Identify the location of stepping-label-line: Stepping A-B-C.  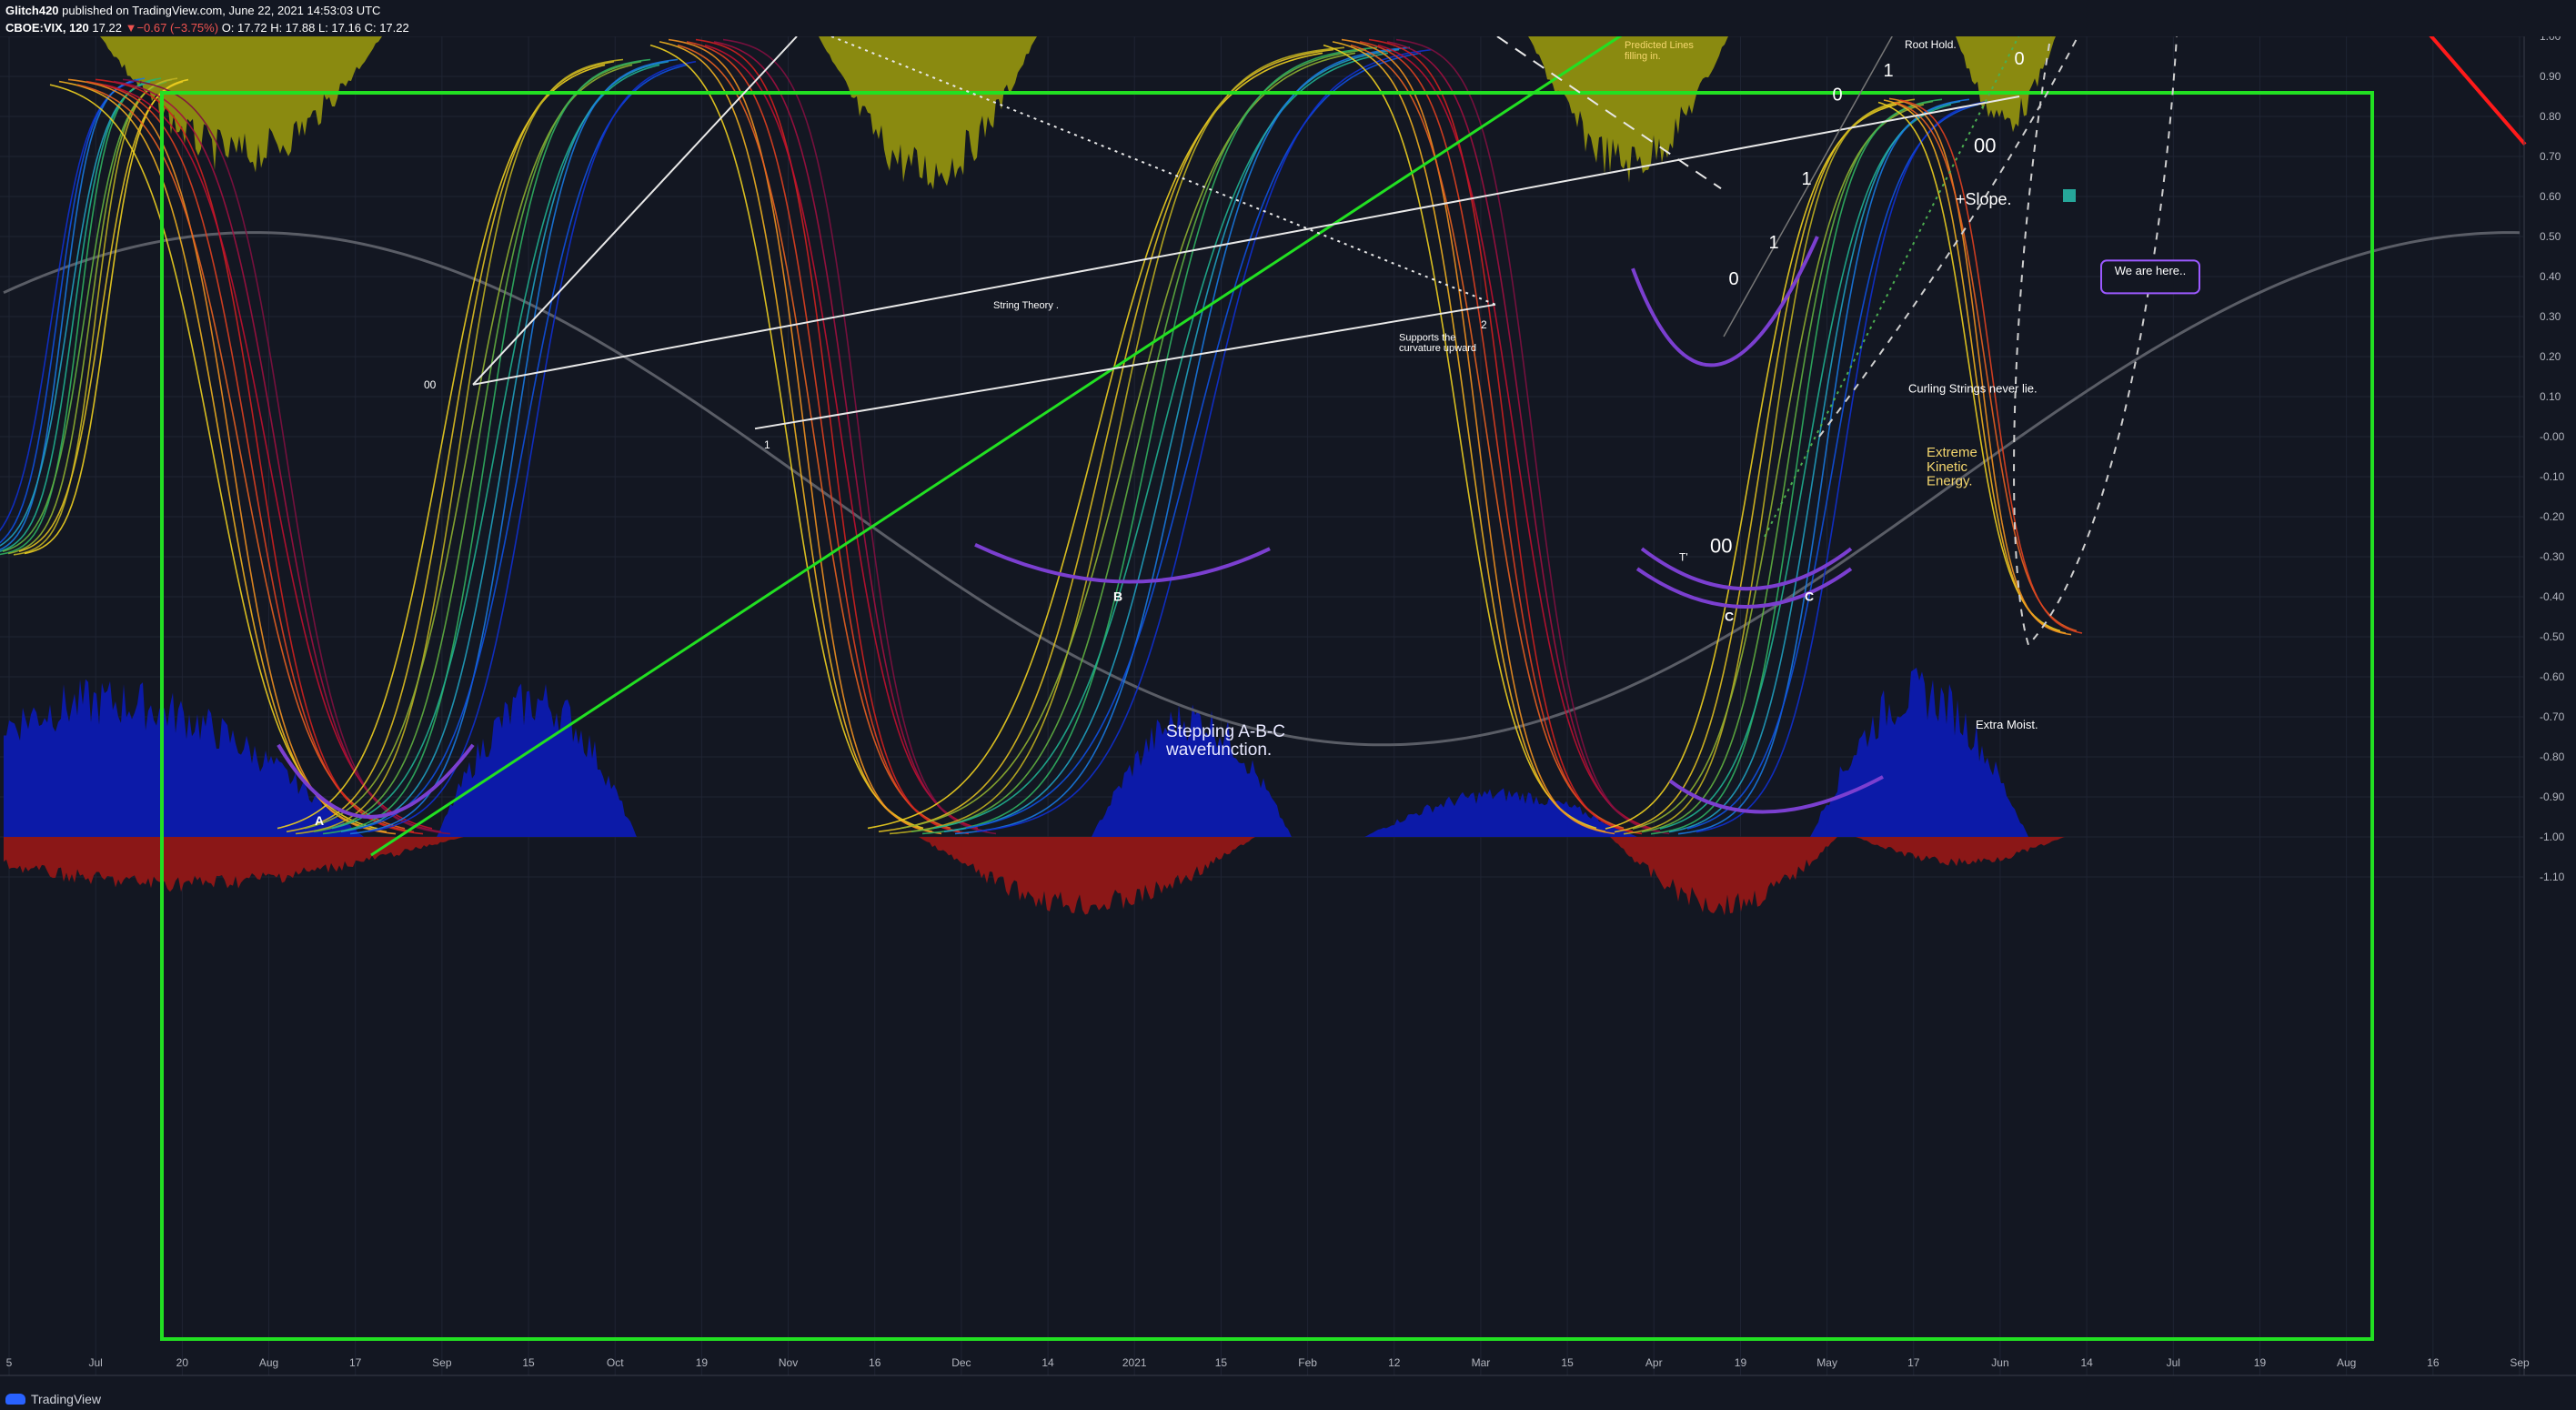
(1225, 731).